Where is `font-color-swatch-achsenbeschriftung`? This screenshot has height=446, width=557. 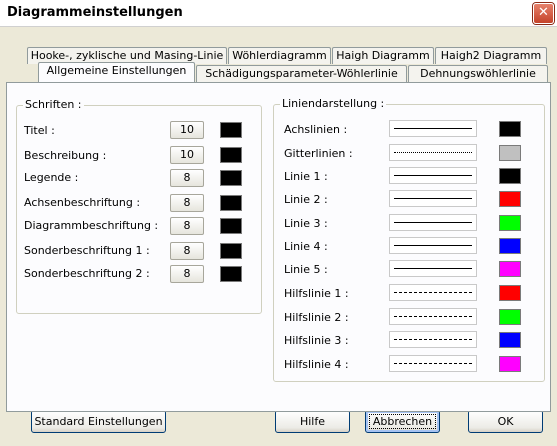
font-color-swatch-achsenbeschriftung is located at coordinates (231, 203).